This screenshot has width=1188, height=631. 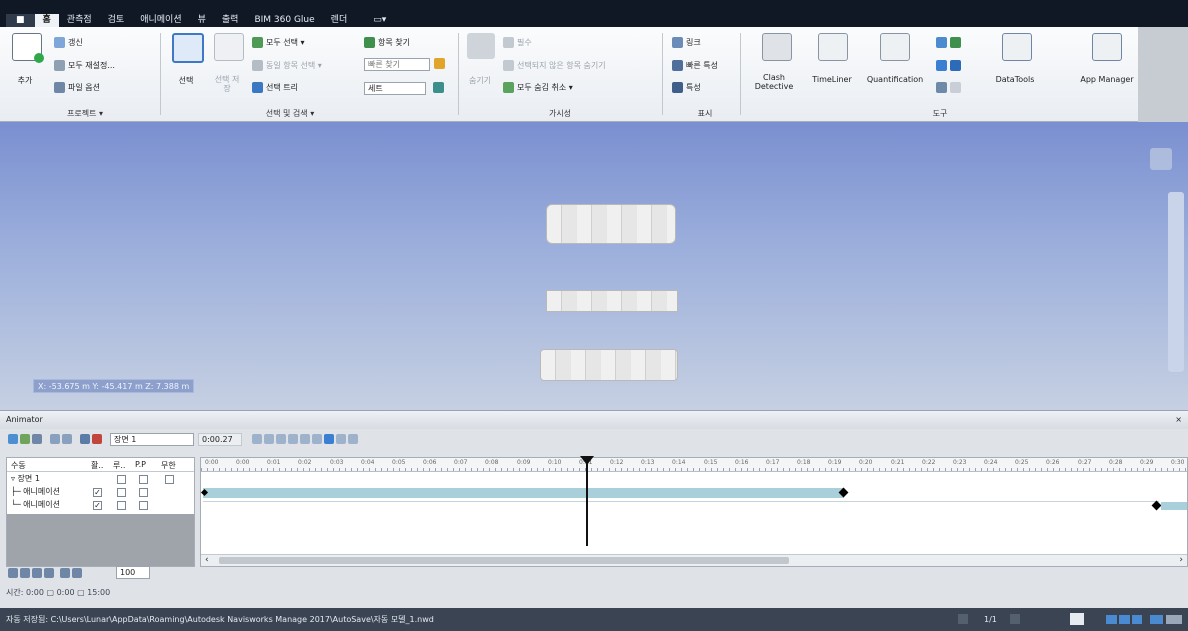 I want to click on group-label-select-search: 선택 및 검색 ▾, so click(x=290, y=113).